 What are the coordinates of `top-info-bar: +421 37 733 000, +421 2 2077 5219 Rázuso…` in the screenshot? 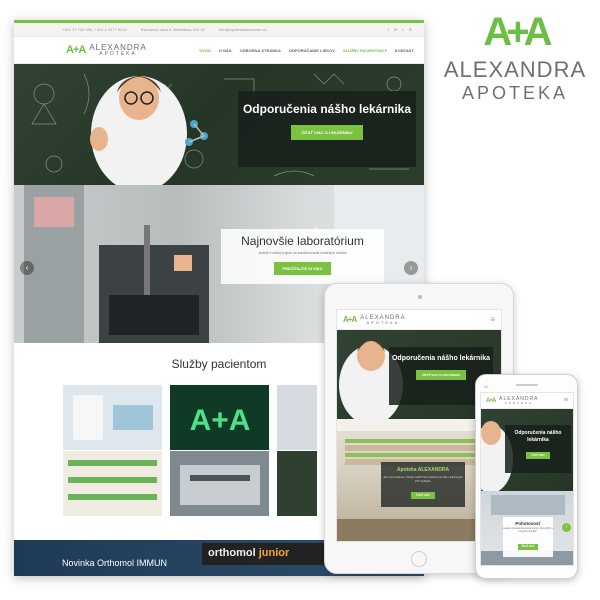 It's located at (219, 30).